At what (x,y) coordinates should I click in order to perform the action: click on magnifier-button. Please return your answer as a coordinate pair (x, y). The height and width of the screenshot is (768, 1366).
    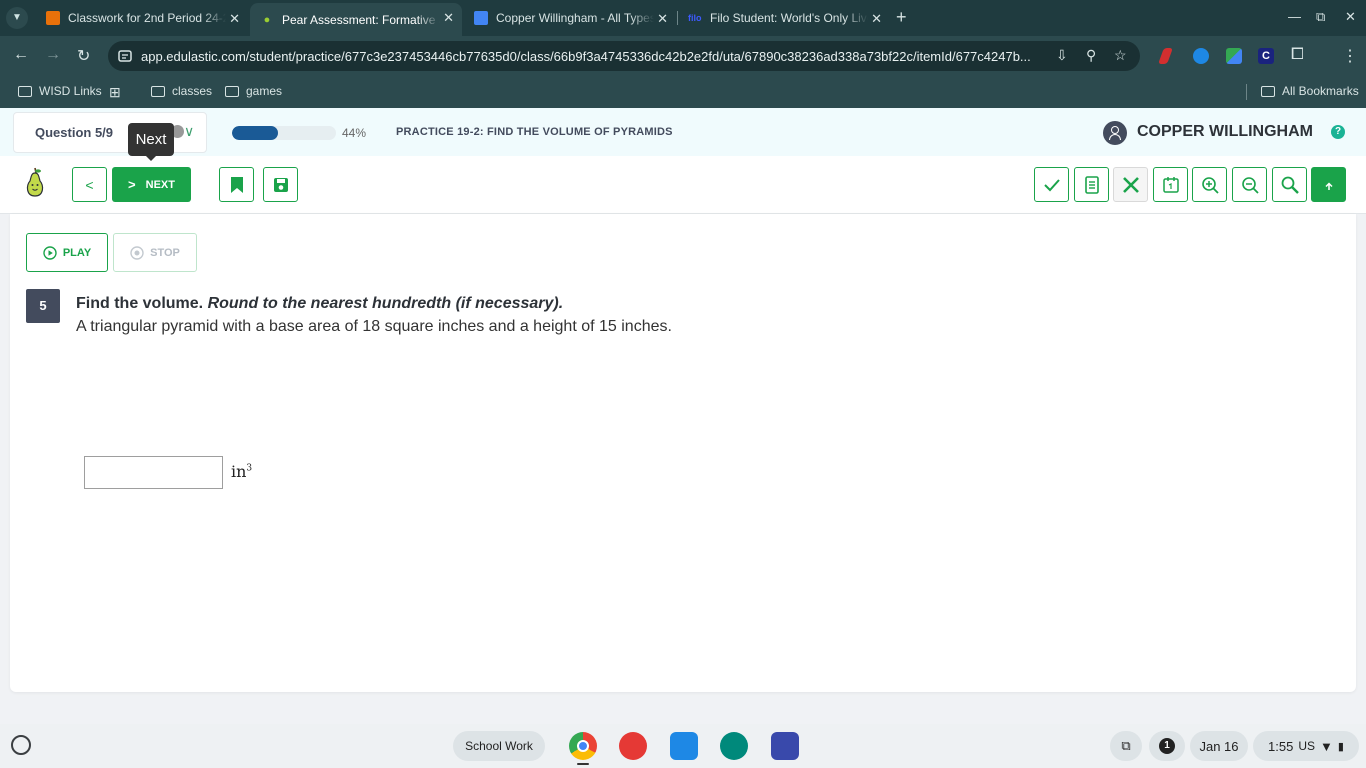
    Looking at the image, I should click on (1289, 184).